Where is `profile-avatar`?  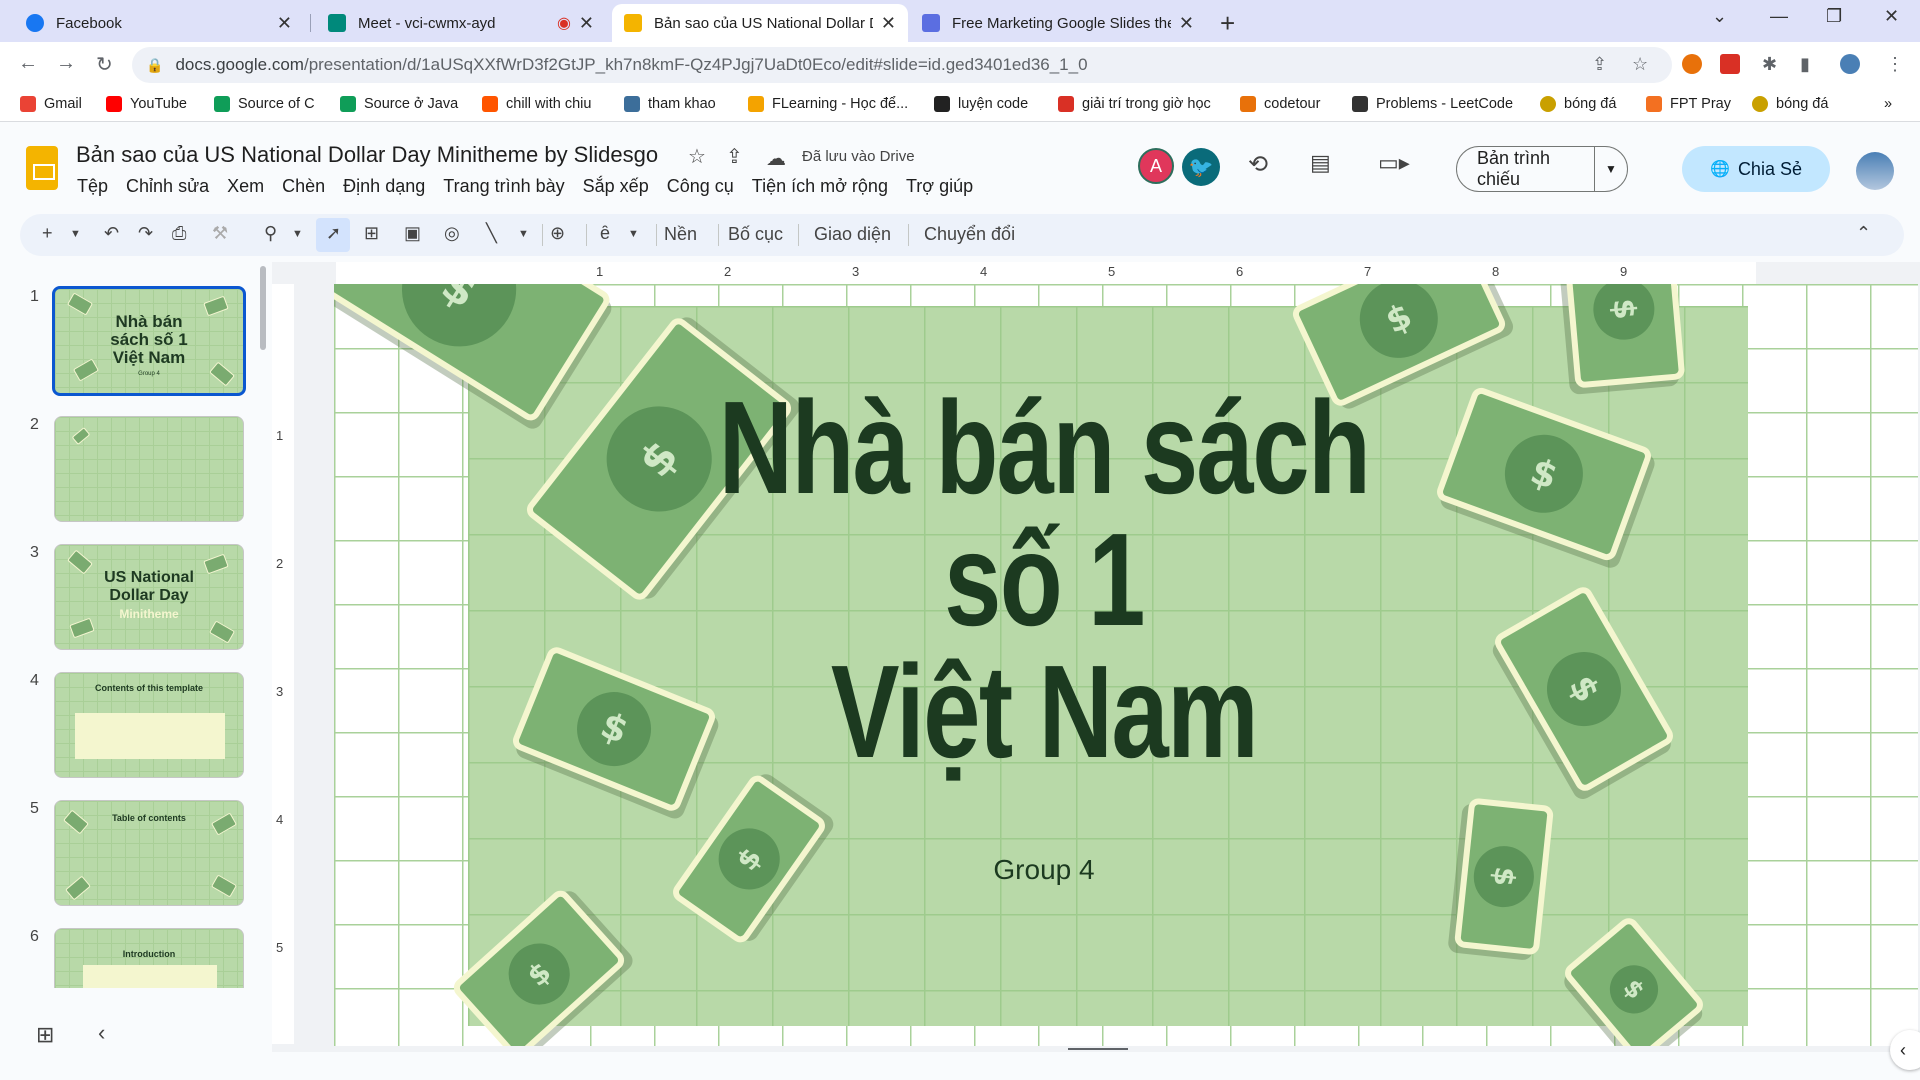
profile-avatar is located at coordinates (1850, 64).